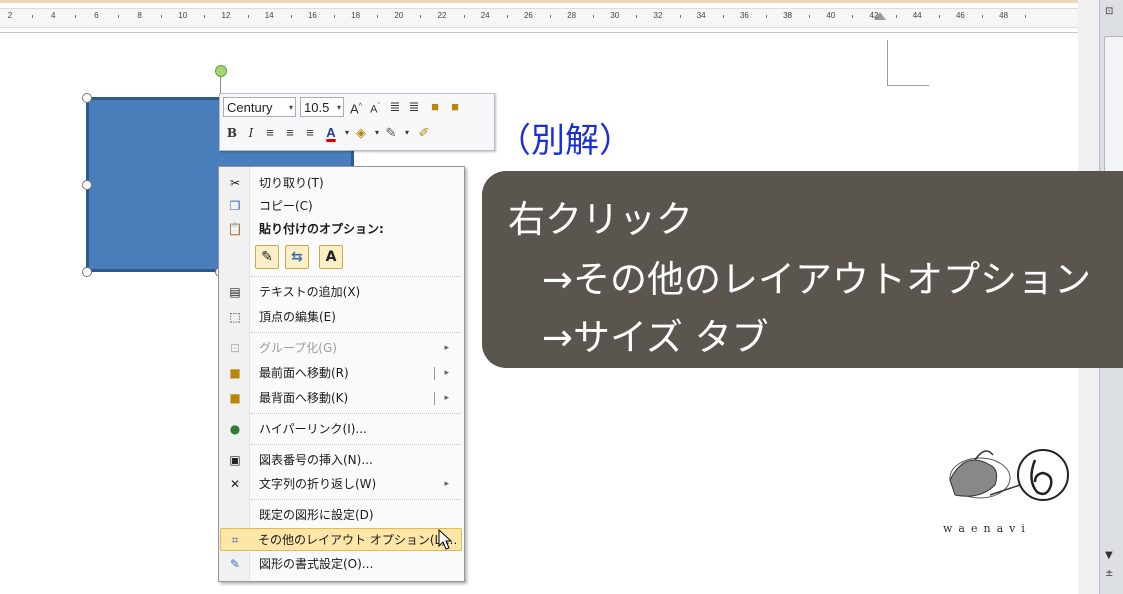 The image size is (1123, 594). What do you see at coordinates (183, 15) in the screenshot?
I see `ruler-number: 10` at bounding box center [183, 15].